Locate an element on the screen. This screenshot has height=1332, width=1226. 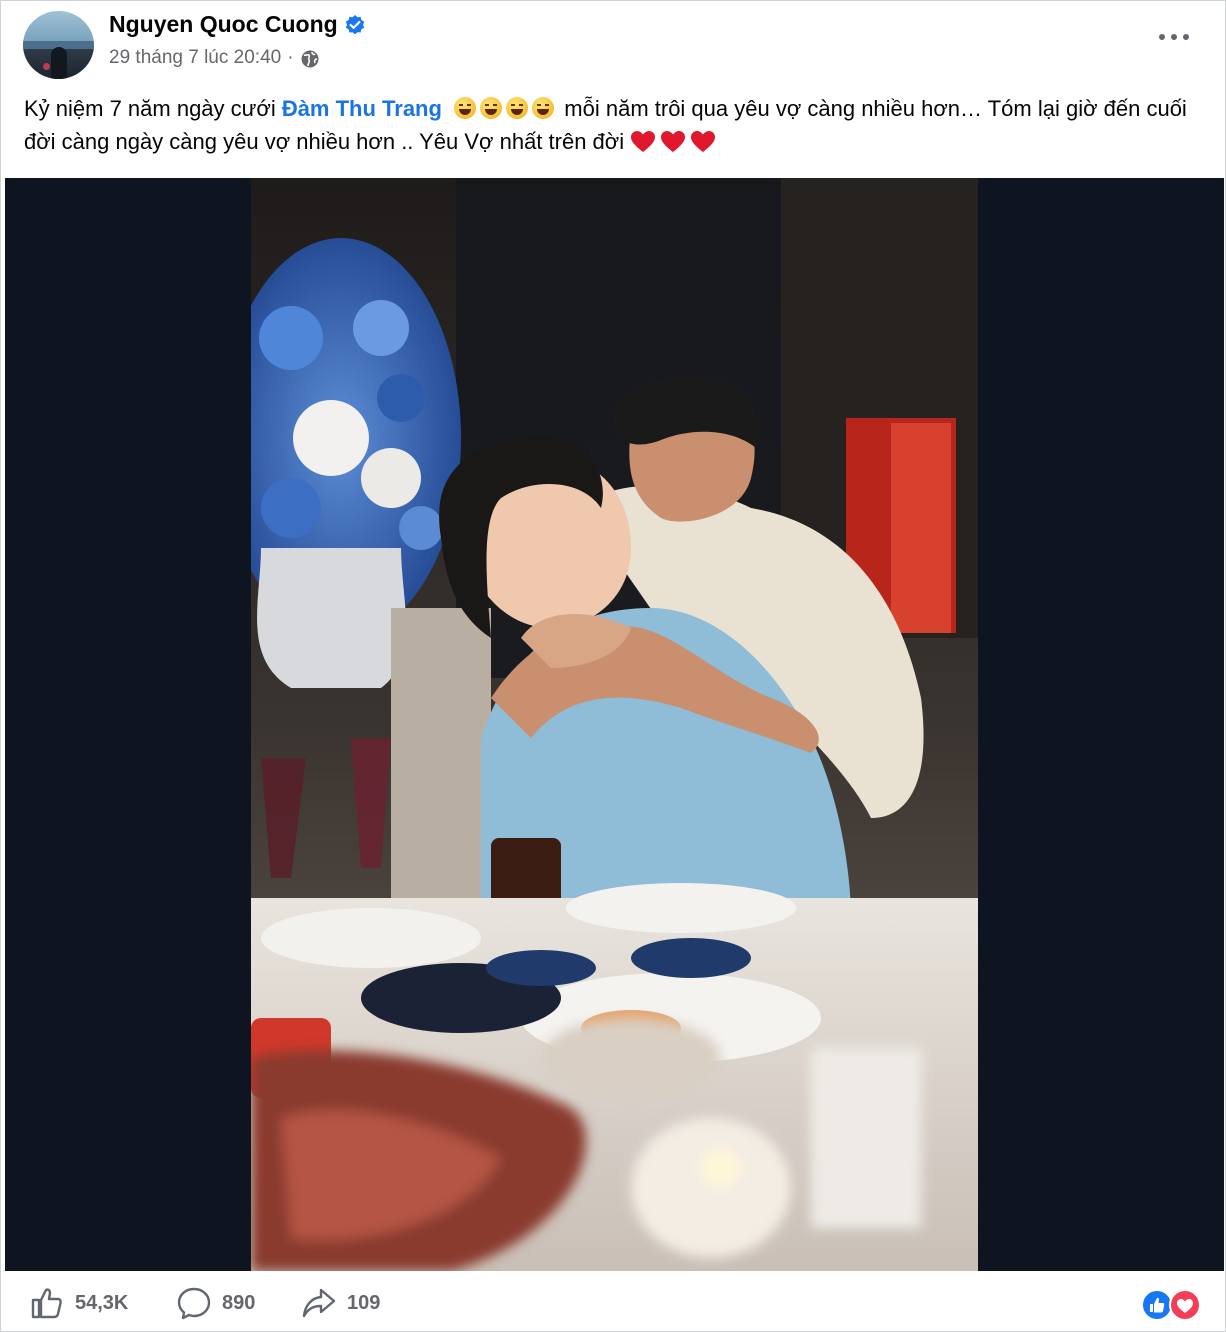
post-header: Nguyen Quoc Cuong 29 tháng 7 lúc 20:40 · is located at coordinates (613, 44).